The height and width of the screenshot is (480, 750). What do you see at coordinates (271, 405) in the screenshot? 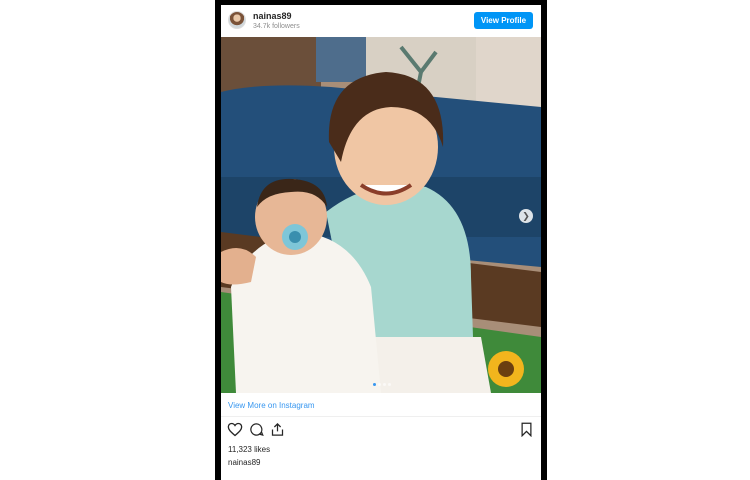
I see `view-more-link: View More on Instagram` at bounding box center [271, 405].